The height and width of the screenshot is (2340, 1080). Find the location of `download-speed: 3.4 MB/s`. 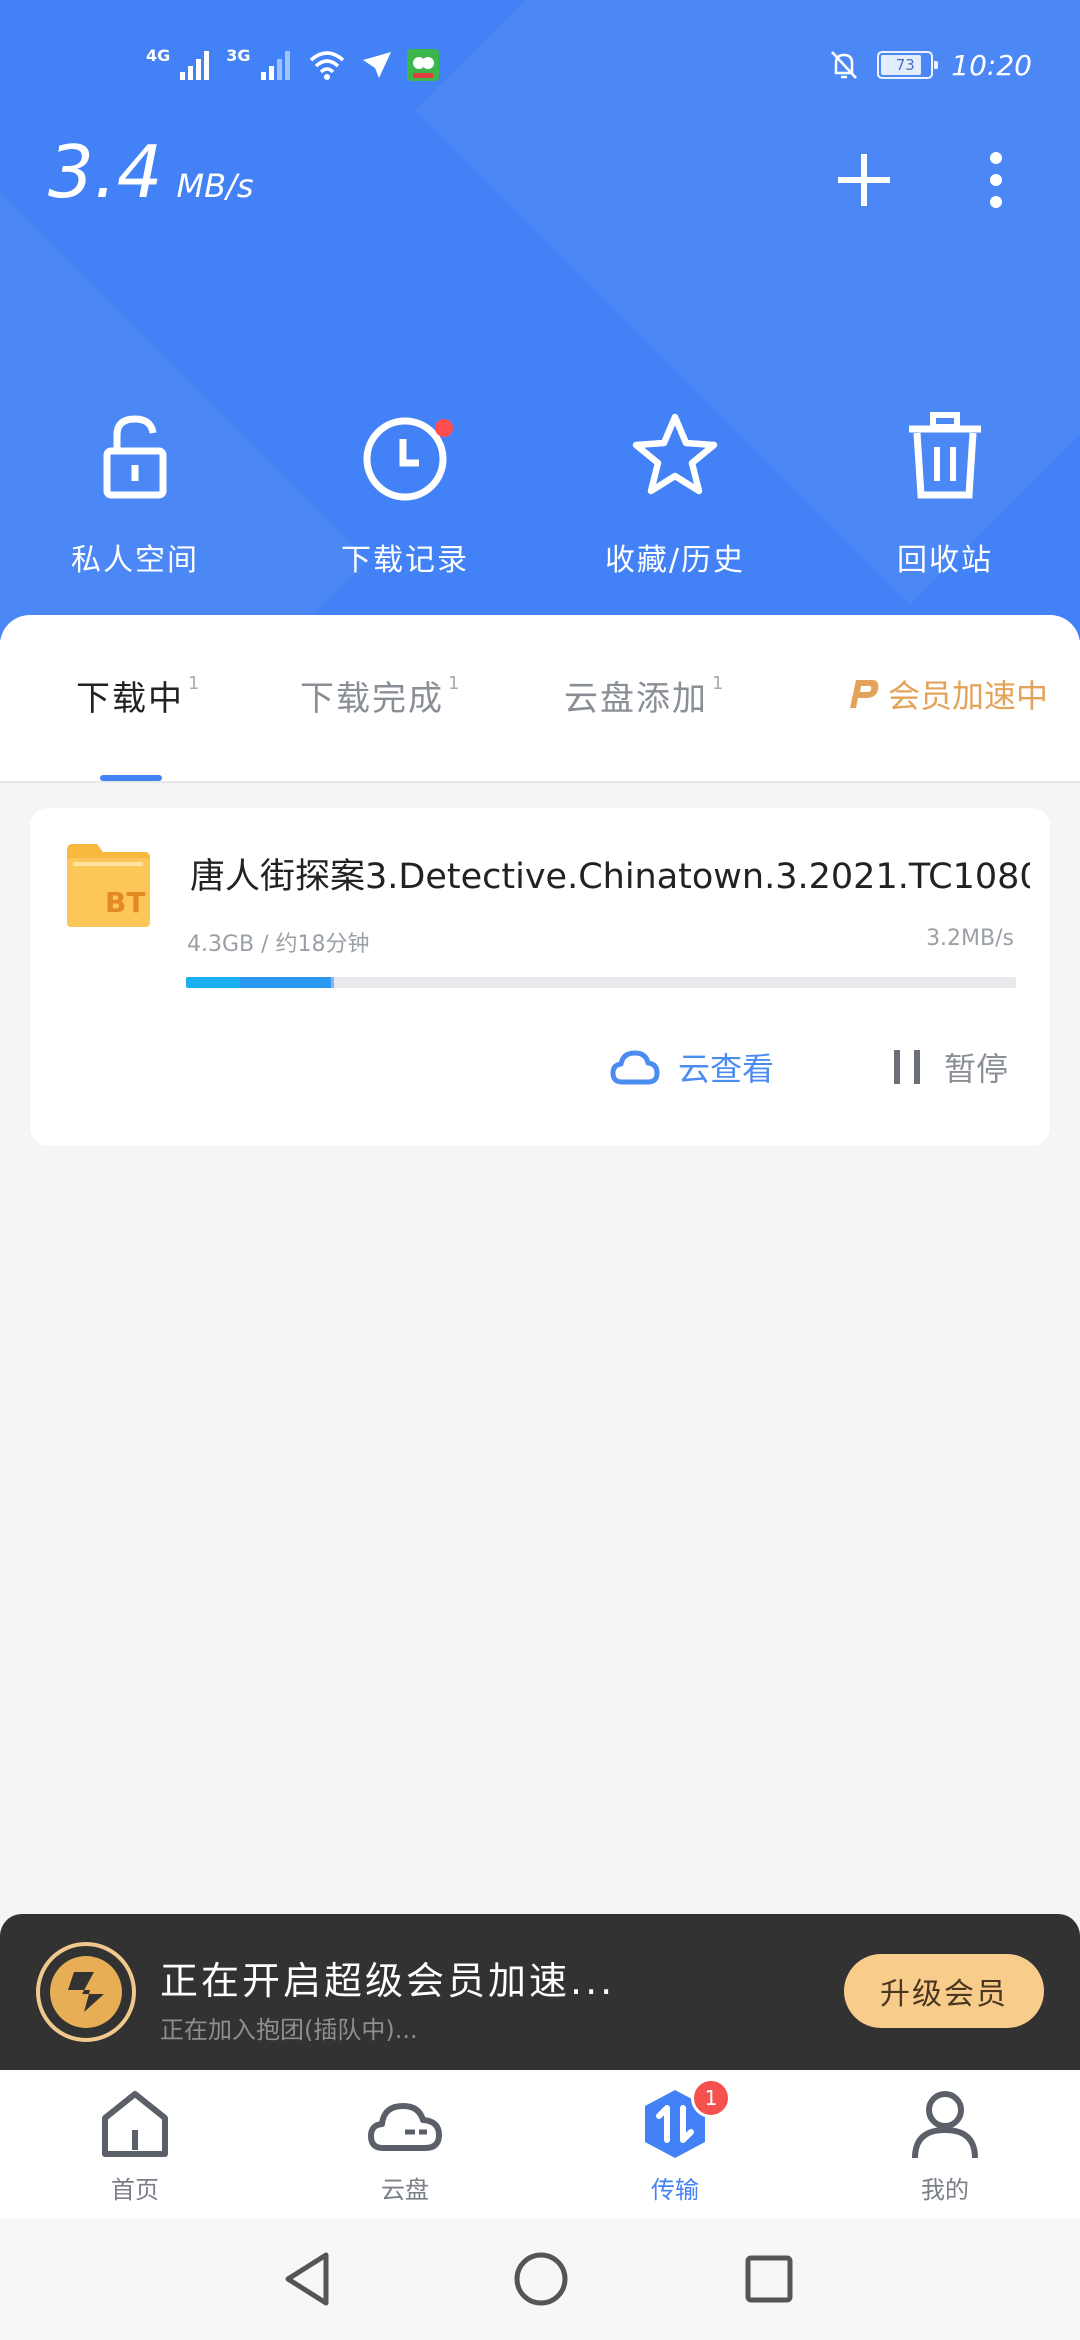

download-speed: 3.4 MB/s is located at coordinates (151, 172).